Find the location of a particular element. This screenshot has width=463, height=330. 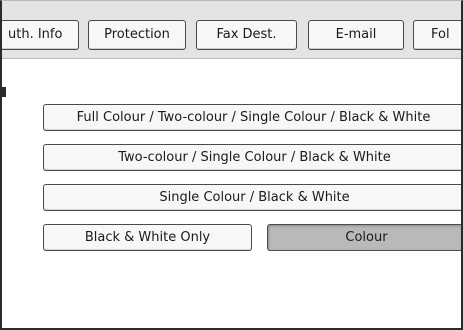

tab-protection: Protection is located at coordinates (137, 35).